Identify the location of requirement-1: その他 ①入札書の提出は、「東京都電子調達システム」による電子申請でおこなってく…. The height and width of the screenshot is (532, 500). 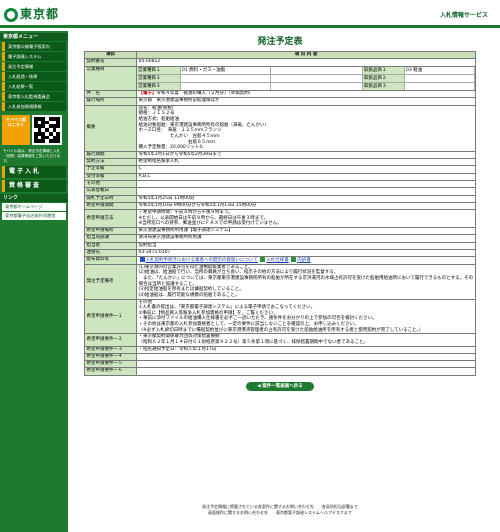
(306, 316).